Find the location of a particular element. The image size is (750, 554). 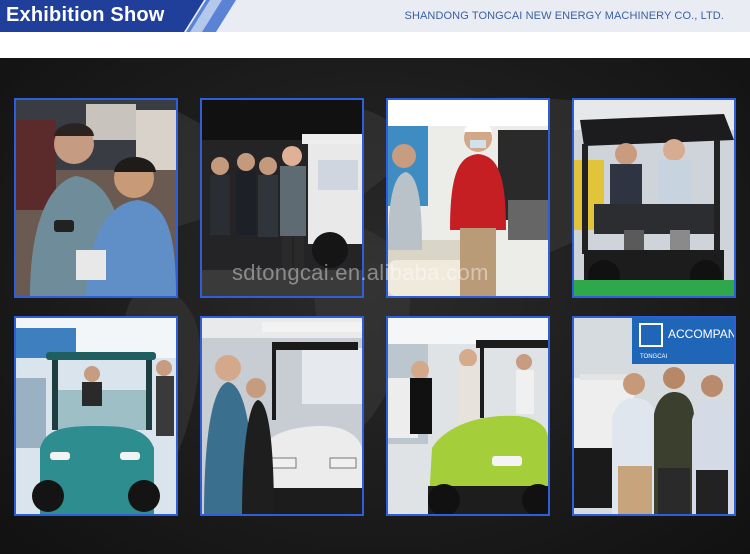

photo-three-men-at-company-booth: ACCOMPAN TONGCAI is located at coordinates (654, 416).